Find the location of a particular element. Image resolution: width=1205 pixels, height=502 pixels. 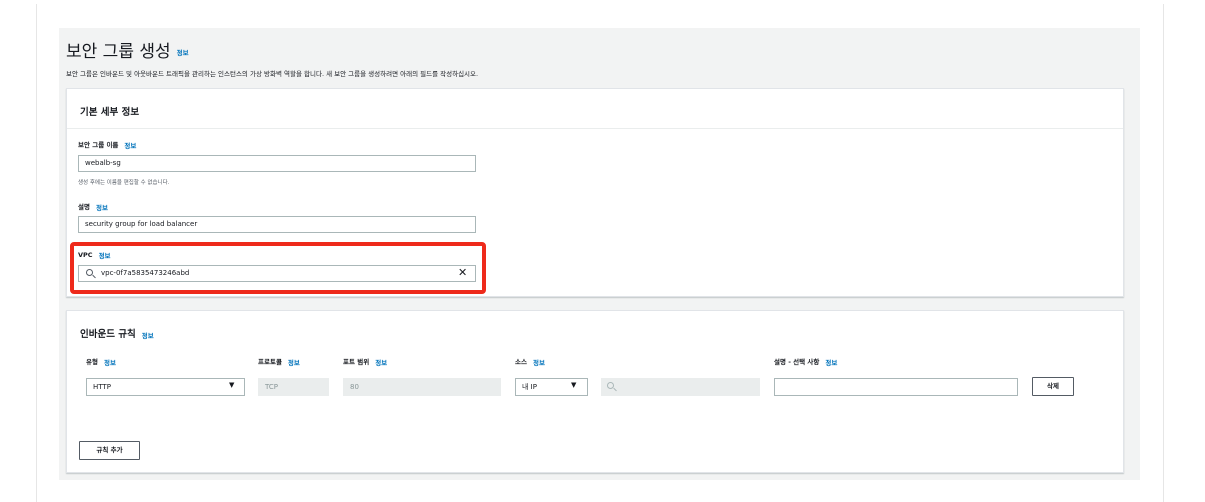

page-title: 보안 그룹 생성 정보 is located at coordinates (127, 49).